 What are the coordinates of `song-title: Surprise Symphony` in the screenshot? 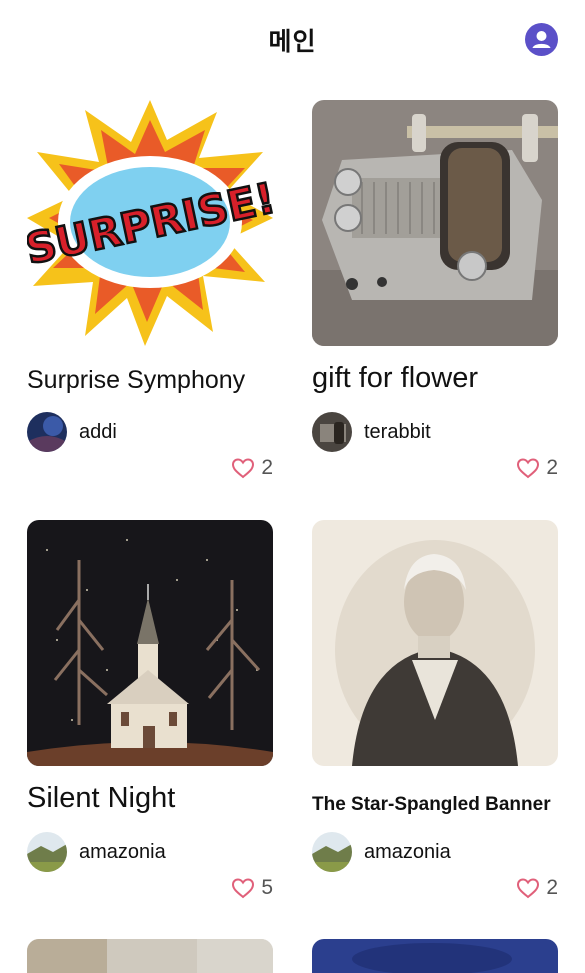 It's located at (157, 380).